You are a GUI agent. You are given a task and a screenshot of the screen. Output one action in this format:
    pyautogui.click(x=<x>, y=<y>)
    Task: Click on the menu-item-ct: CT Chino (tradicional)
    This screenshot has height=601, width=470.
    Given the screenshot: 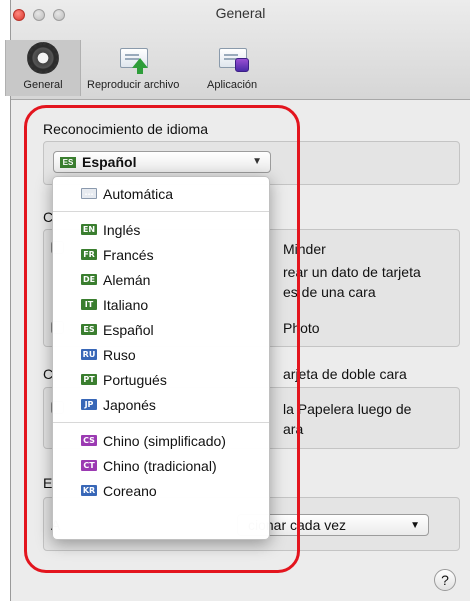 What is the action you would take?
    pyautogui.click(x=161, y=465)
    